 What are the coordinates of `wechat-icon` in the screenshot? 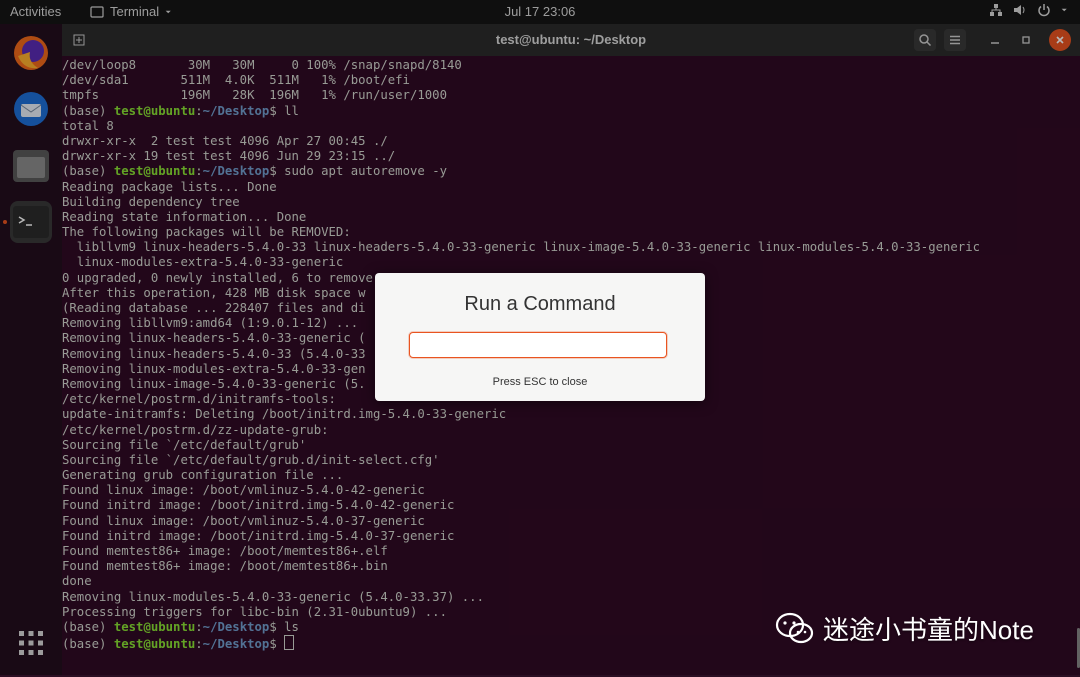 It's located at (794, 627).